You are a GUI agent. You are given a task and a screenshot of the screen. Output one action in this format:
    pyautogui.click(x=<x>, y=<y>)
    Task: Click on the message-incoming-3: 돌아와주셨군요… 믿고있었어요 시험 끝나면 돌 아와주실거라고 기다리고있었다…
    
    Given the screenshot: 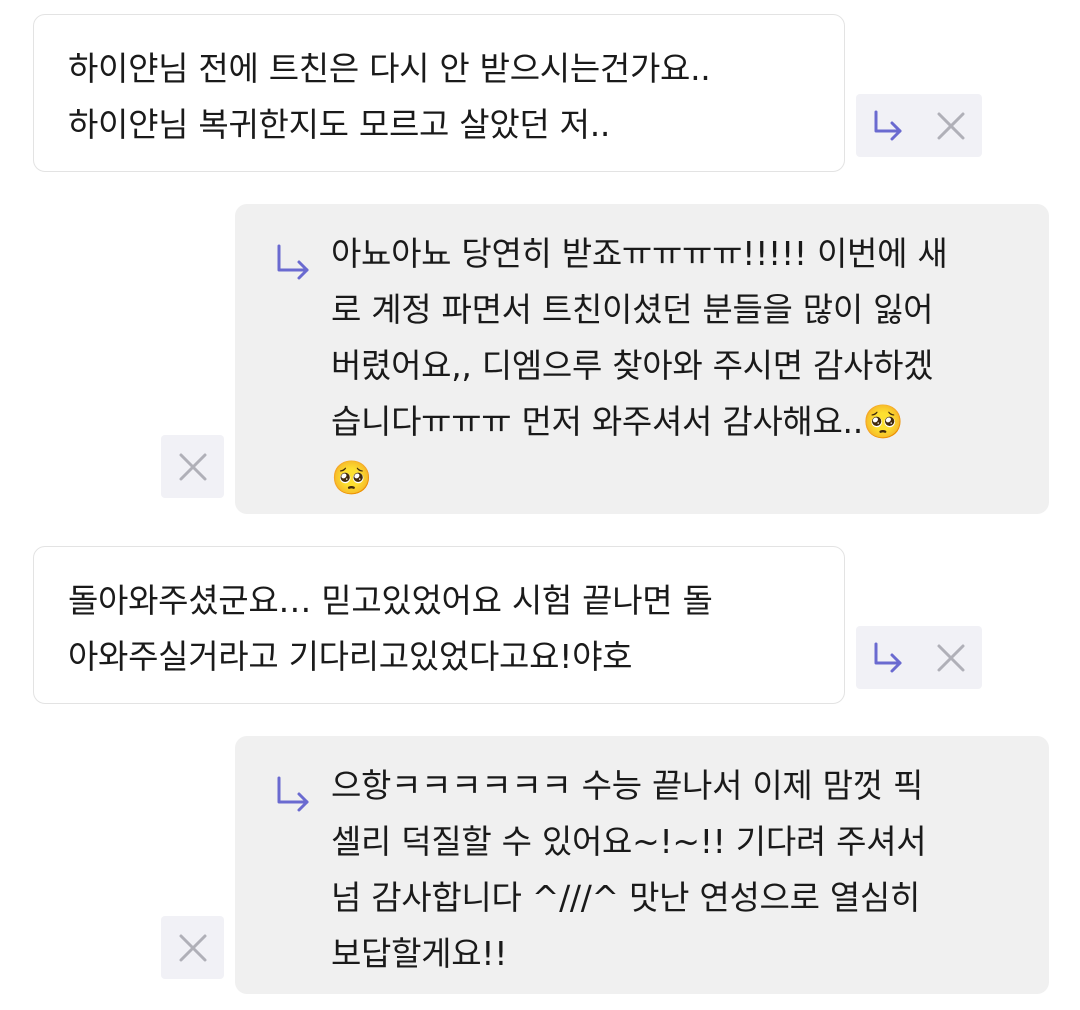 What is the action you would take?
    pyautogui.click(x=439, y=625)
    